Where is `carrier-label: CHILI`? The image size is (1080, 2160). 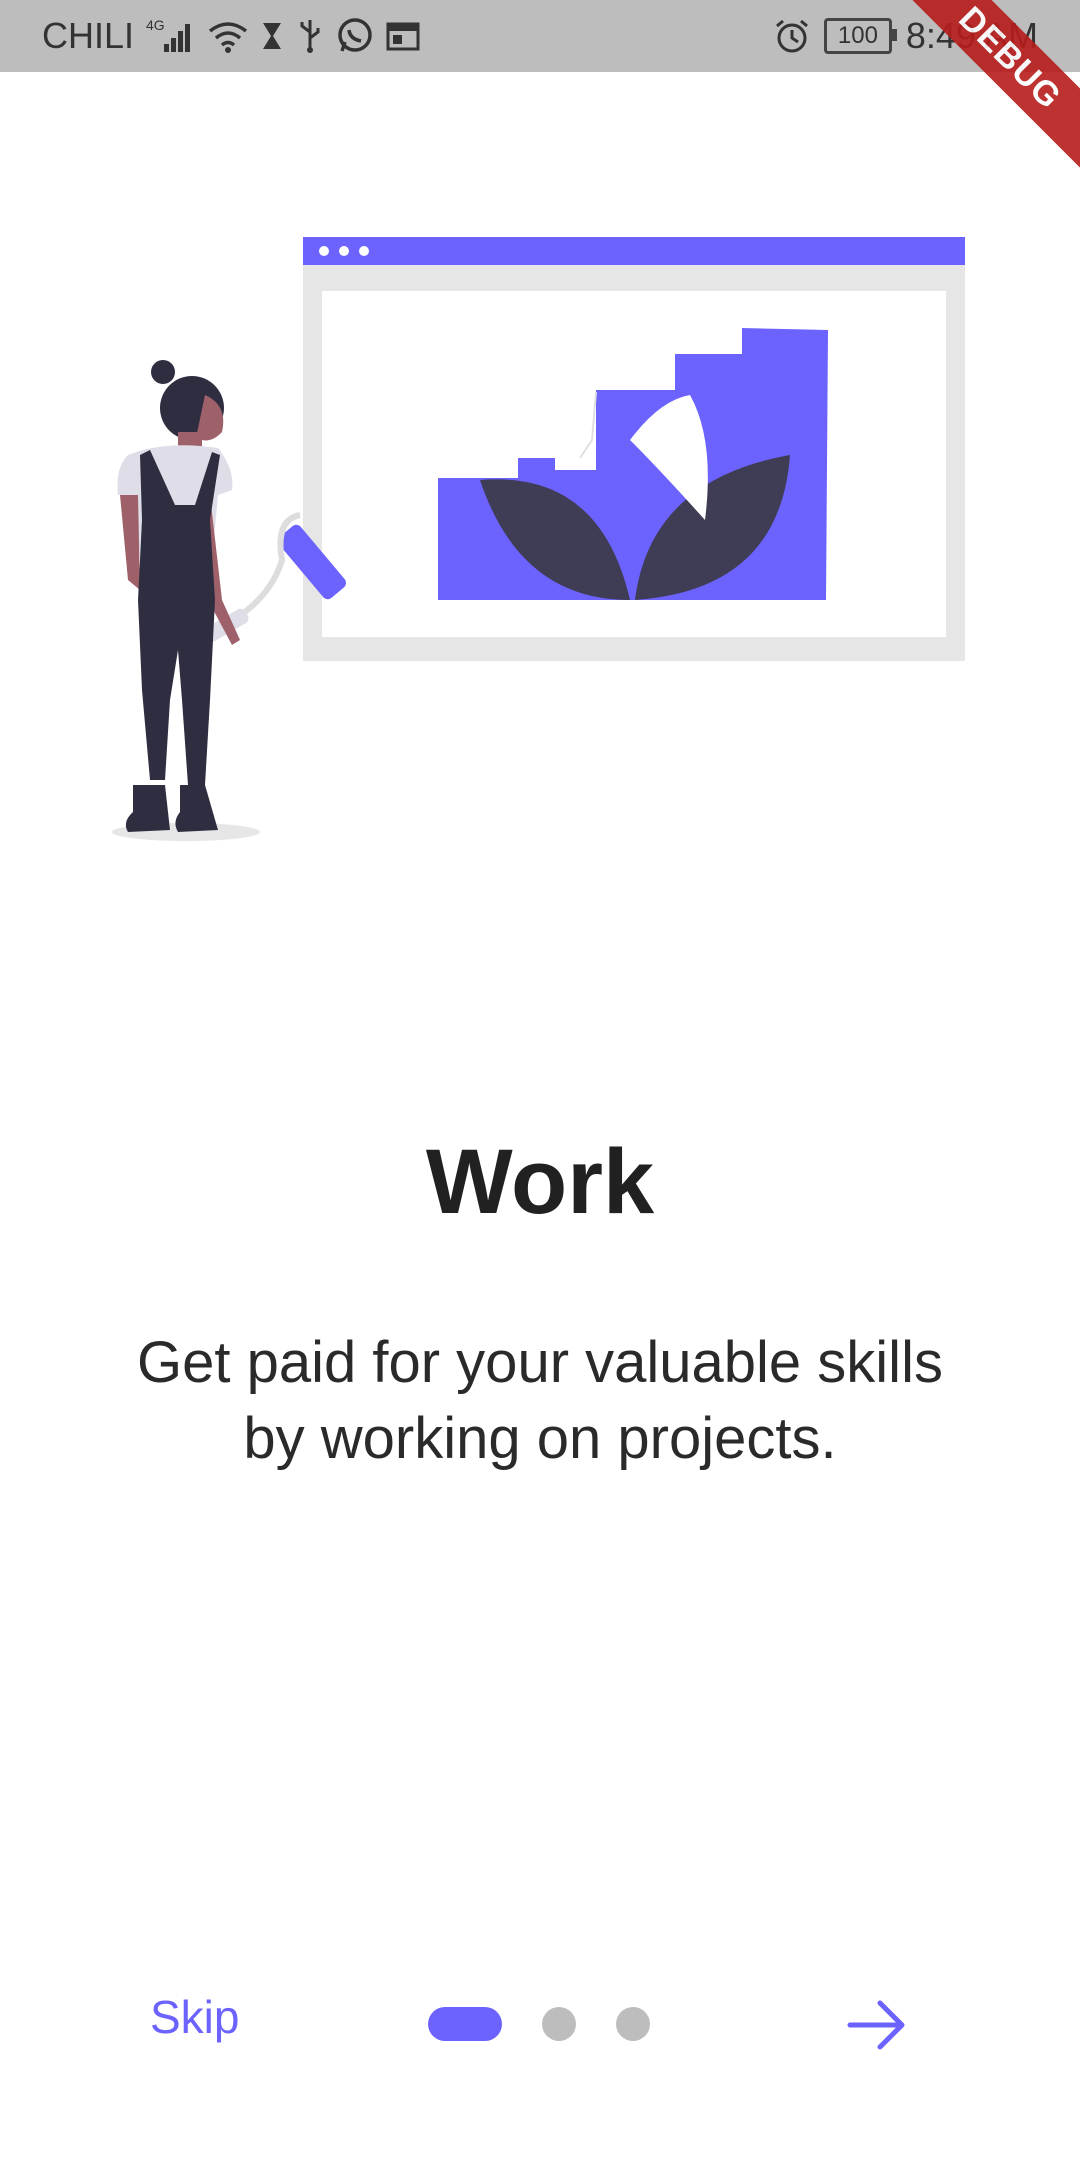 carrier-label: CHILI is located at coordinates (88, 35).